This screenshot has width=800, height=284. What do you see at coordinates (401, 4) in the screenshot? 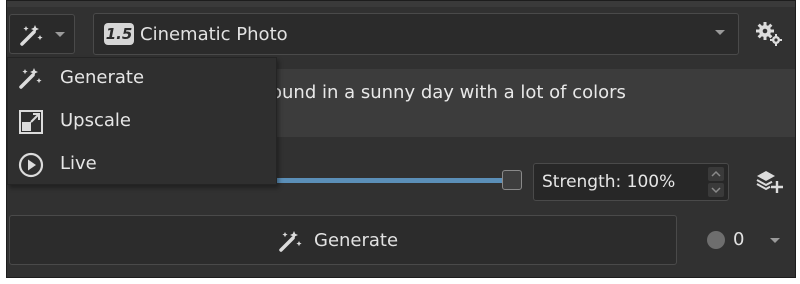
I see `top-strip` at bounding box center [401, 4].